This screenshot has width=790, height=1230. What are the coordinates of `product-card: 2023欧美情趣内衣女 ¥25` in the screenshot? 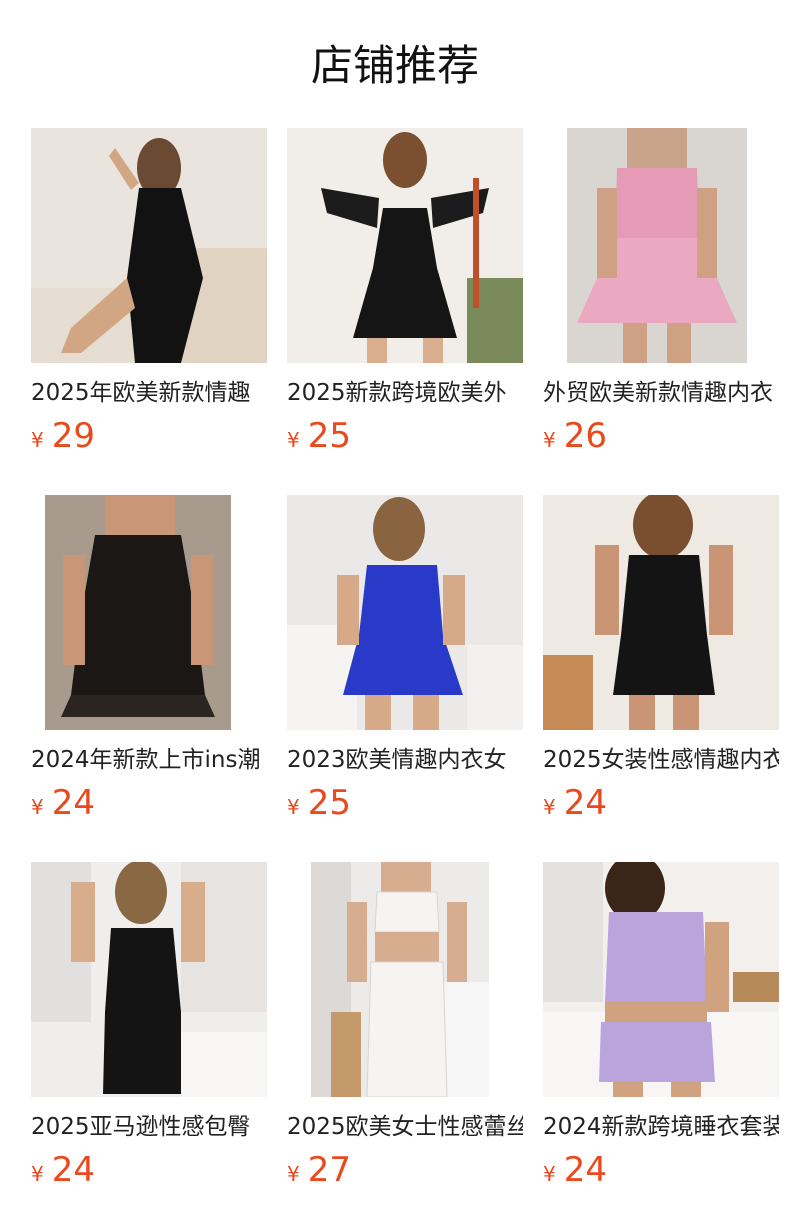 It's located at (405, 659).